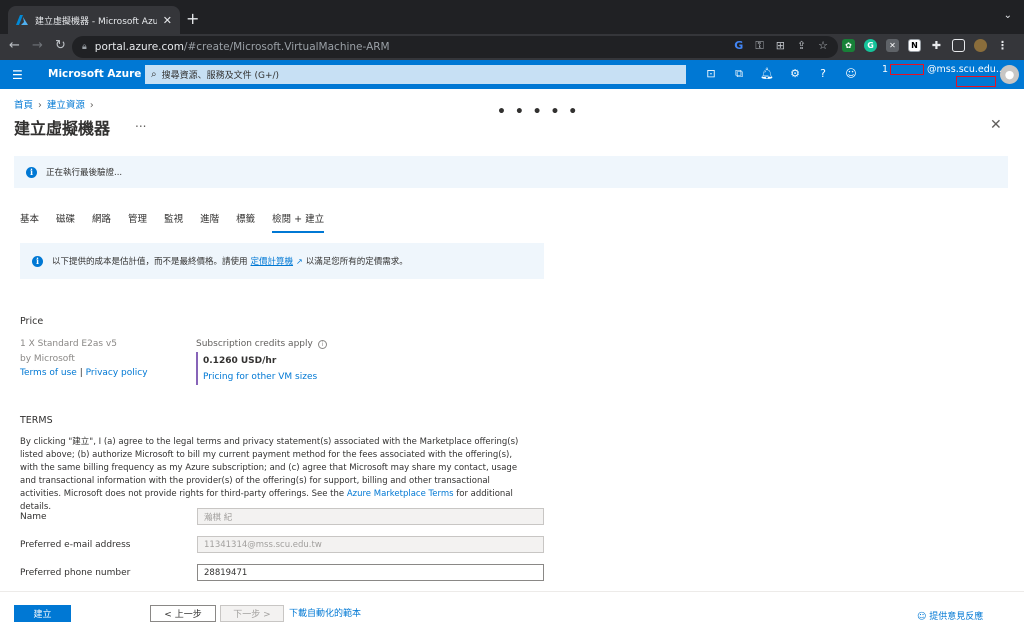 This screenshot has height=640, width=1024. I want to click on close-icon: ✕, so click(996, 125).